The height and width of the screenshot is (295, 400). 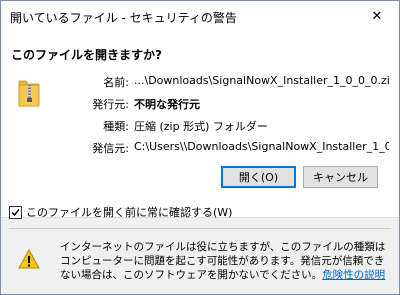 I want to click on window-title: 開いているファイル - セキュリティの警告, so click(x=123, y=18).